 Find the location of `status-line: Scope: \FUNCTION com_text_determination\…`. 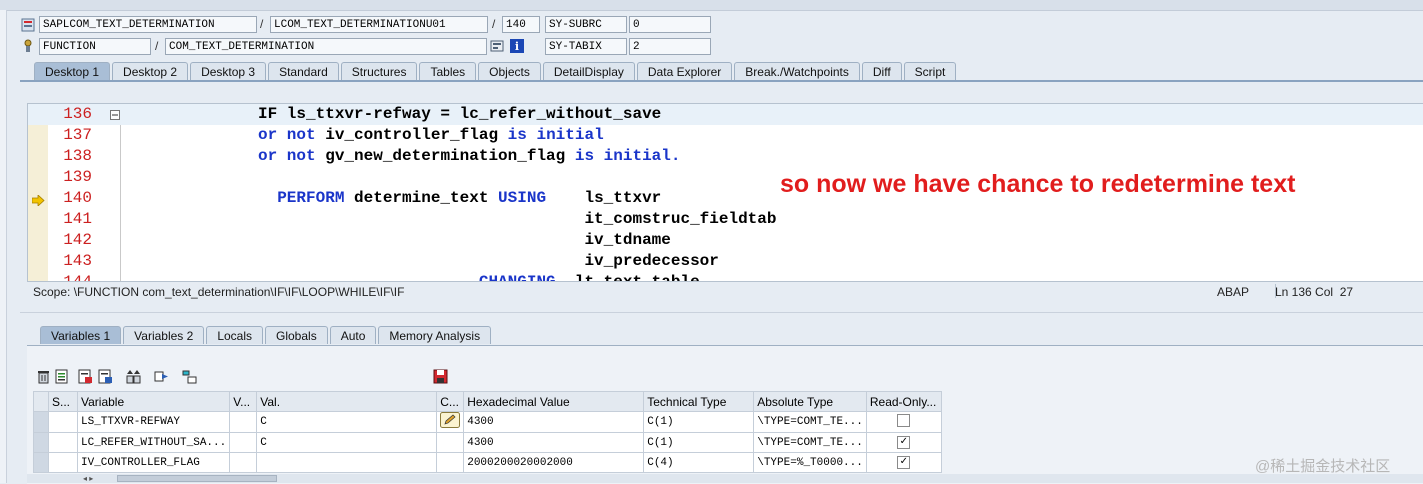

status-line: Scope: \FUNCTION com_text_determination\… is located at coordinates (725, 292).